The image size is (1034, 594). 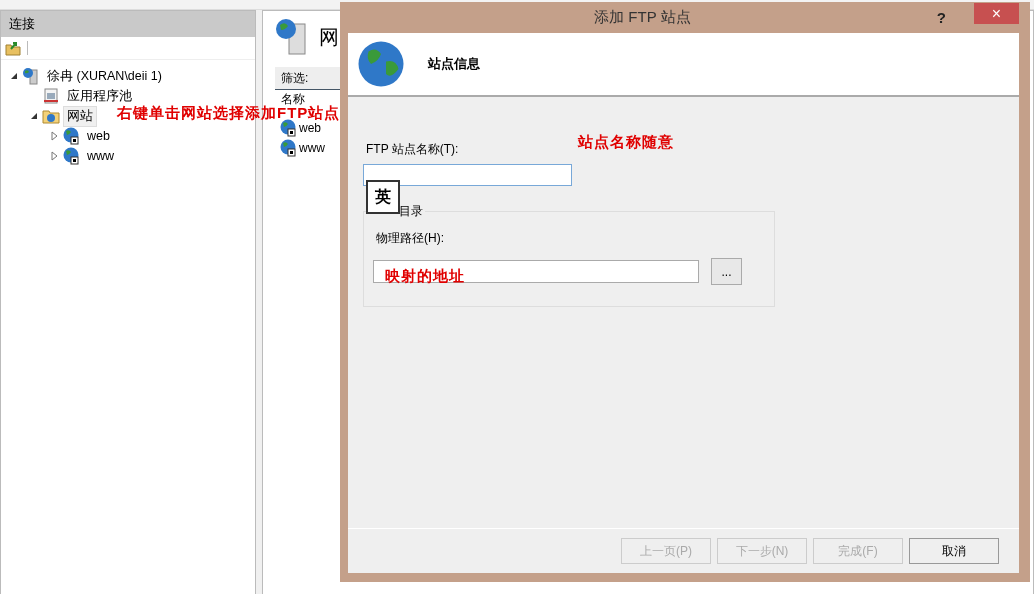 What do you see at coordinates (312, 148) in the screenshot?
I see `list-item: www` at bounding box center [312, 148].